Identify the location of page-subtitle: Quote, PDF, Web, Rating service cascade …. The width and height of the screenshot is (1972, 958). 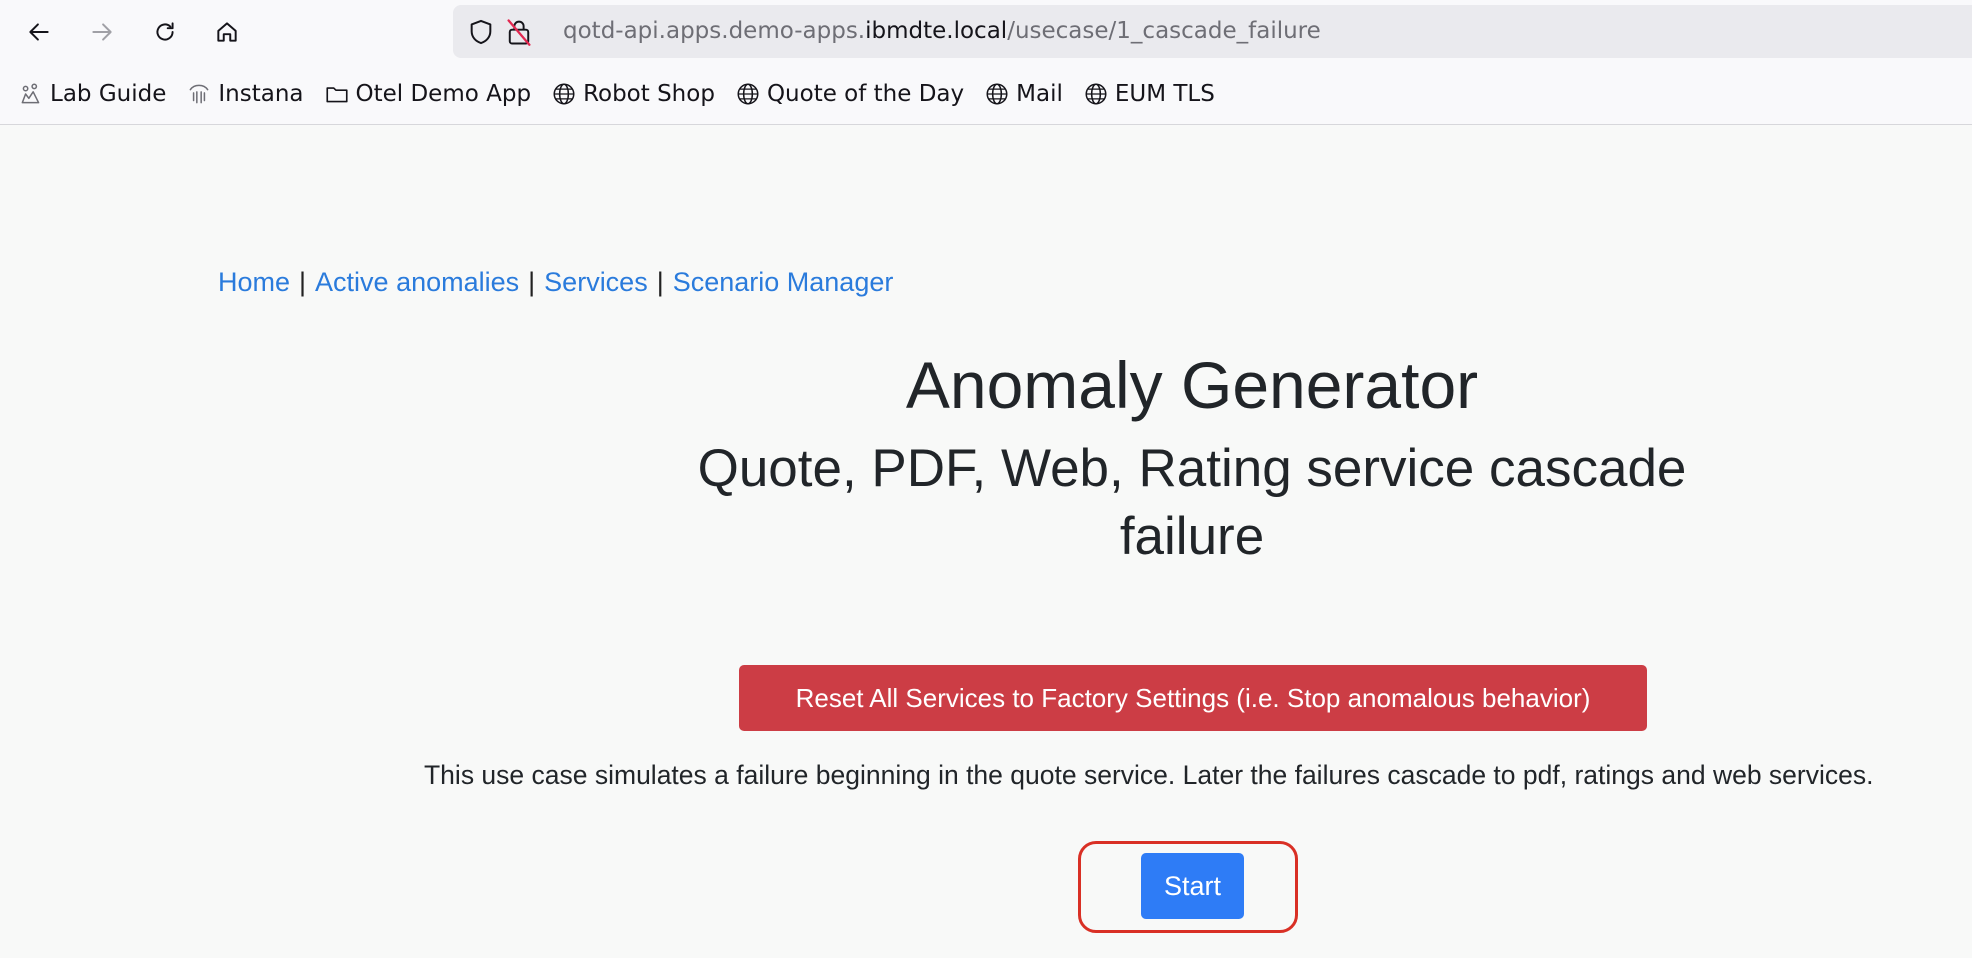
(1192, 503).